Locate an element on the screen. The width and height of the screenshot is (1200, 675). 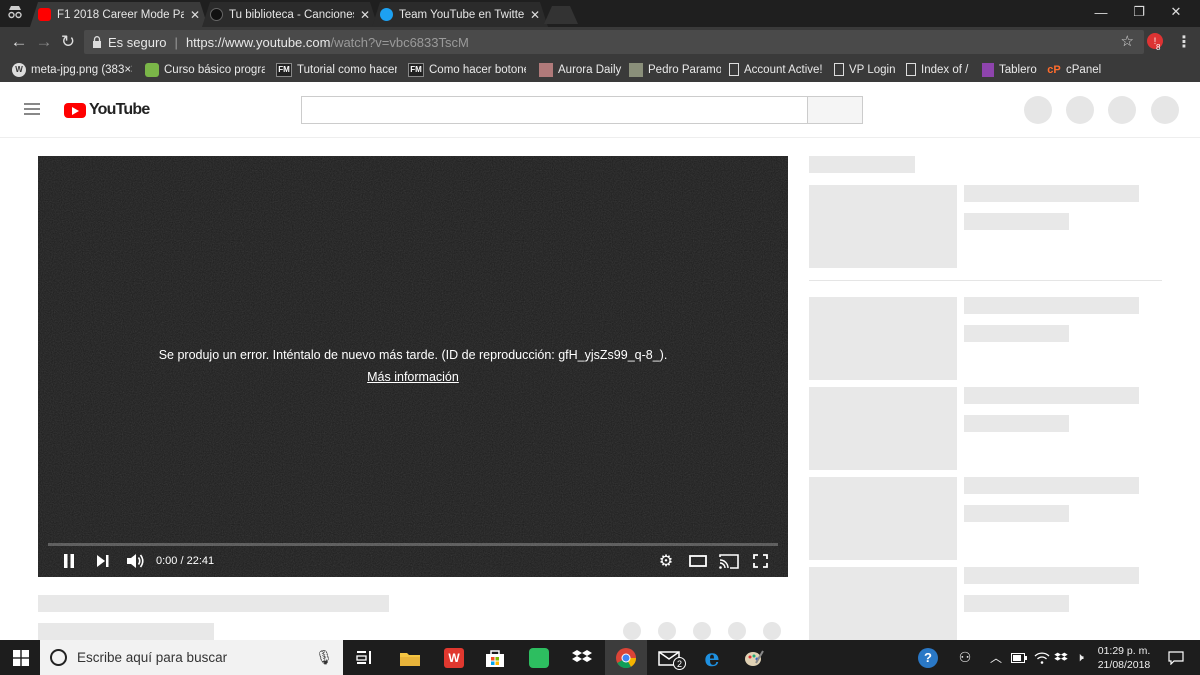
youtube-play-logo-icon is located at coordinates (75, 110).